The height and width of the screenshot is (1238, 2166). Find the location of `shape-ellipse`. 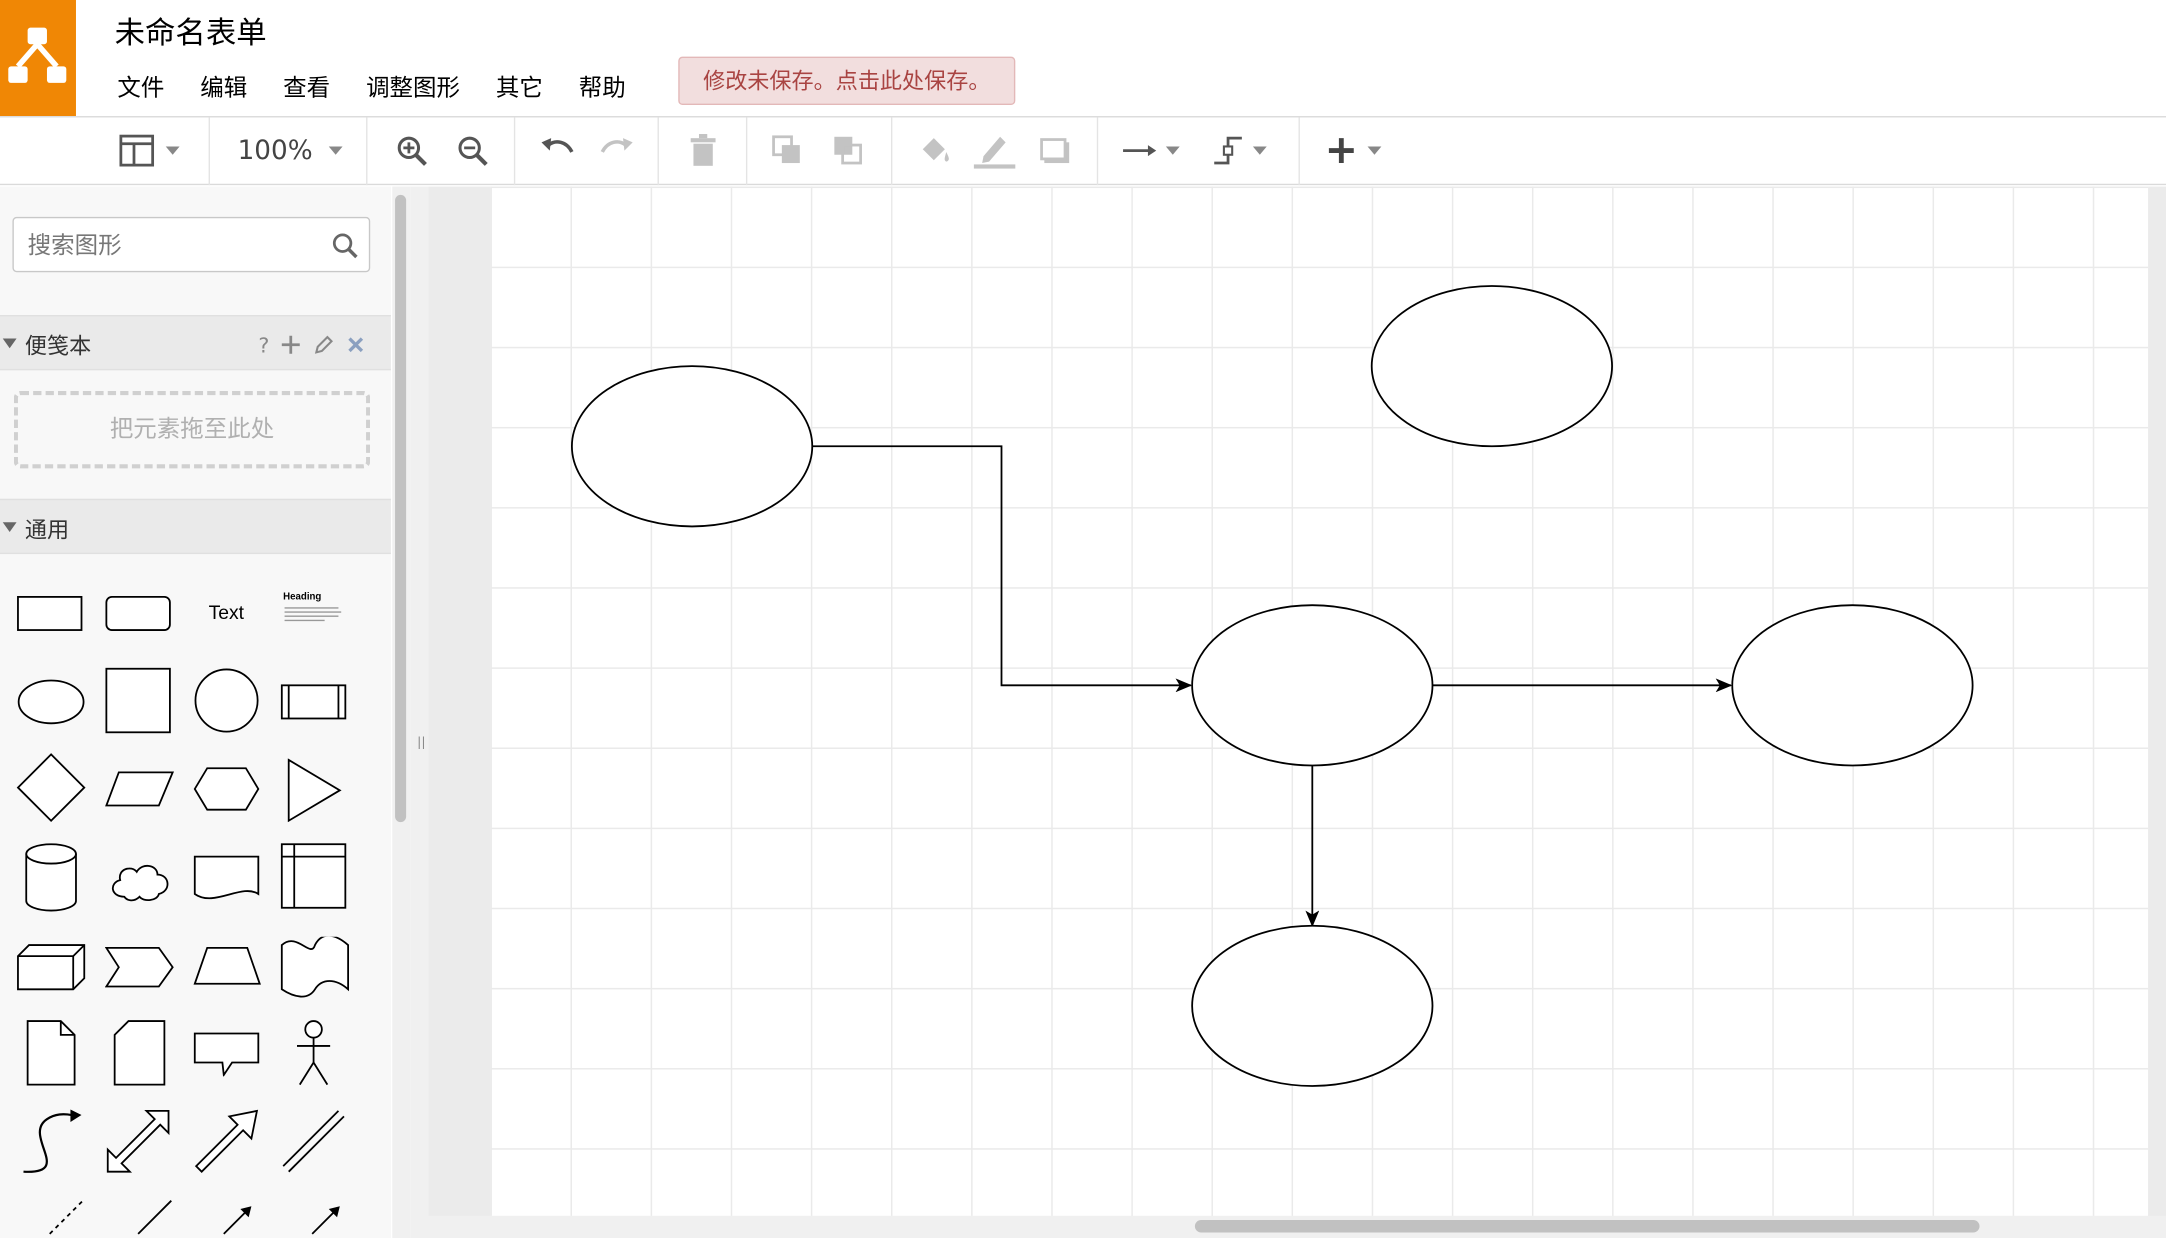

shape-ellipse is located at coordinates (51, 701).